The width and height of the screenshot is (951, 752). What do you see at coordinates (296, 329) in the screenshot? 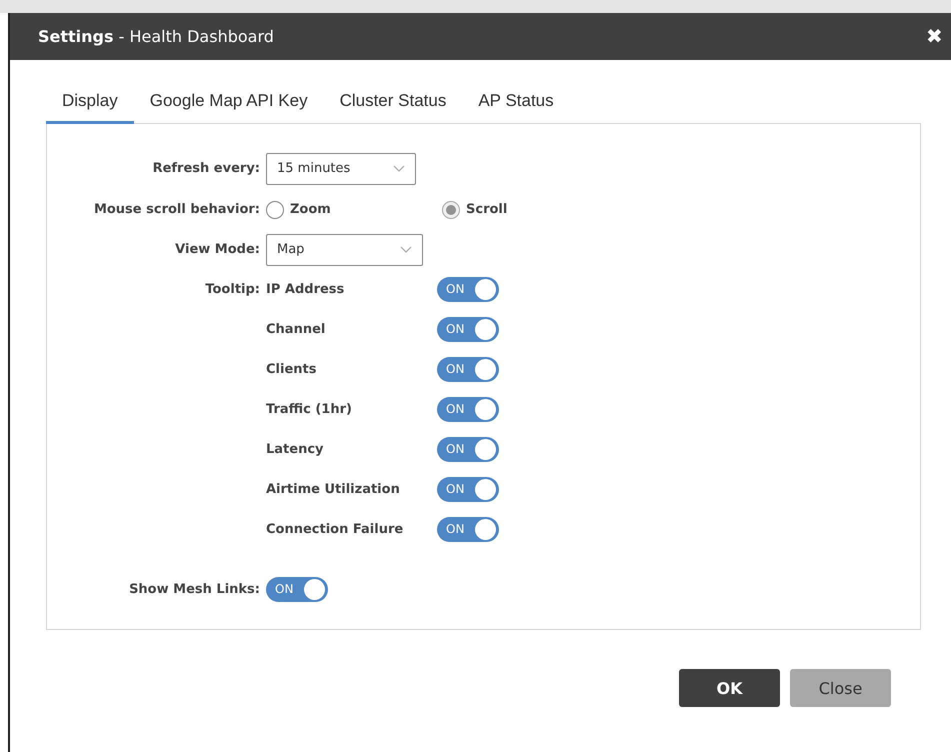
I see `tooltip-option-label: Channel` at bounding box center [296, 329].